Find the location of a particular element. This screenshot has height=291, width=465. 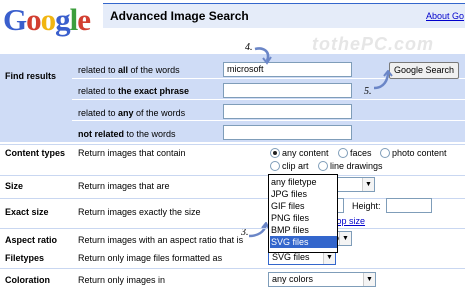

any-content-radio is located at coordinates (275, 153).